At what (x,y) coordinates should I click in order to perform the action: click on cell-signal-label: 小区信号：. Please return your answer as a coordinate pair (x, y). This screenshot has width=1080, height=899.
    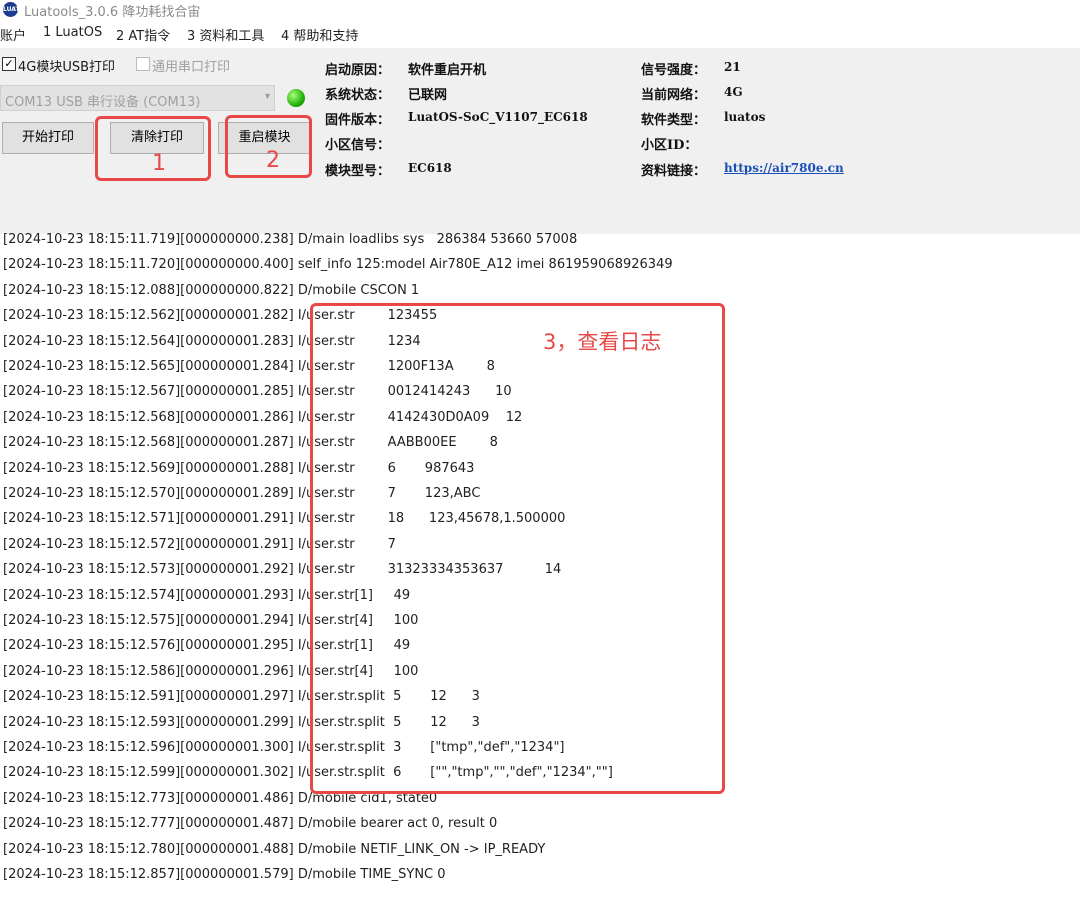
    Looking at the image, I should click on (358, 145).